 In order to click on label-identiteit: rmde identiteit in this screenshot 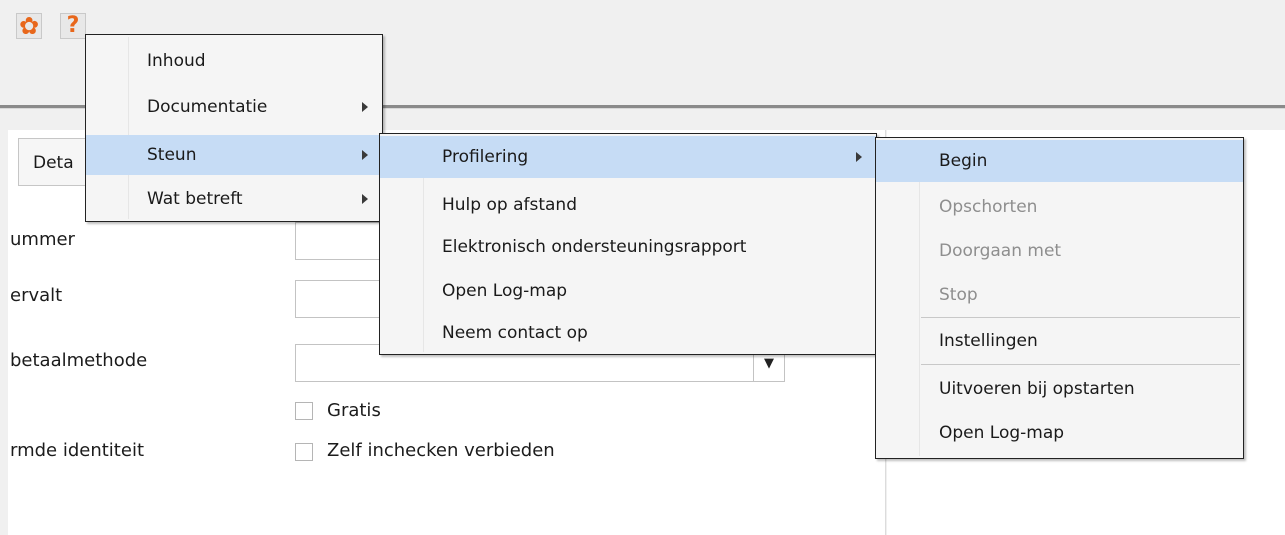, I will do `click(77, 450)`.